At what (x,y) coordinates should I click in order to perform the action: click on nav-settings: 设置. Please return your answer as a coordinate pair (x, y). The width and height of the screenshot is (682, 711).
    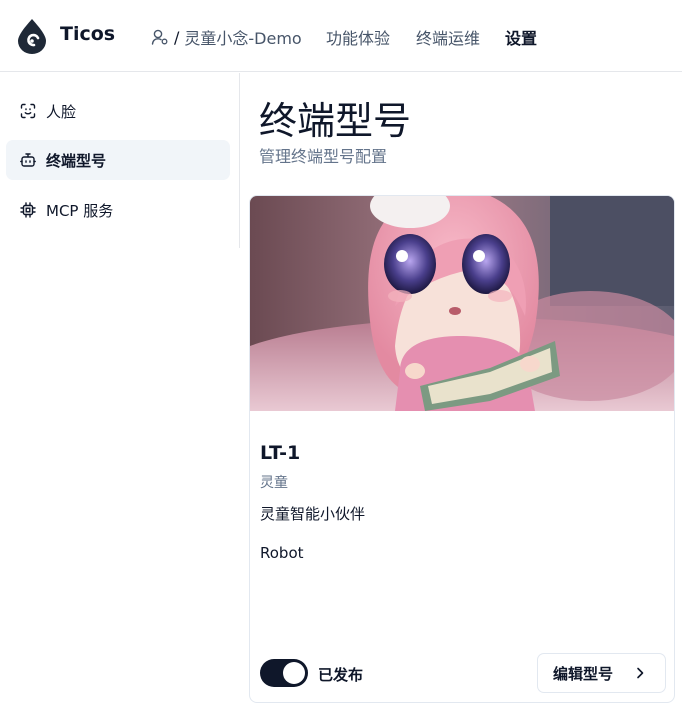
    Looking at the image, I should click on (521, 37).